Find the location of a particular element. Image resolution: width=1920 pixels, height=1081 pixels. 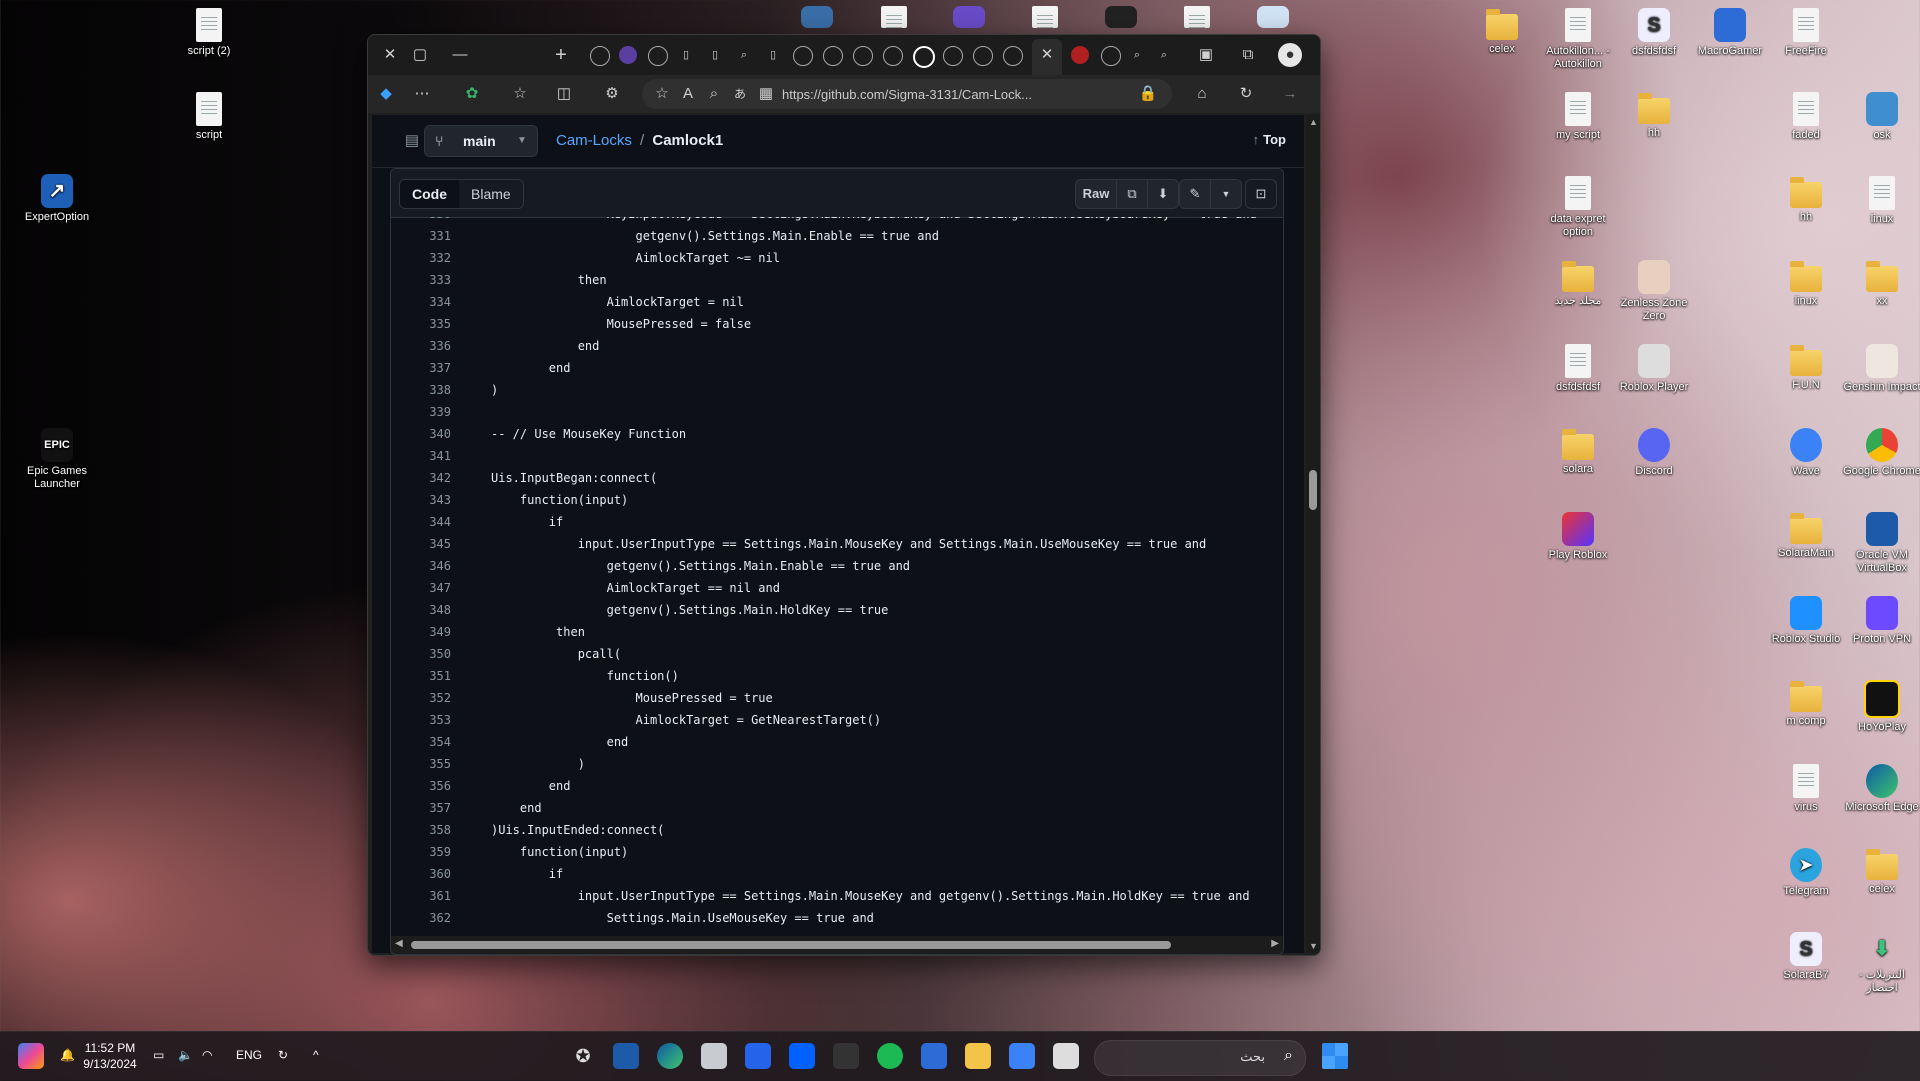

desktop-icon-genshin: Genshin Impact is located at coordinates (1881, 369).